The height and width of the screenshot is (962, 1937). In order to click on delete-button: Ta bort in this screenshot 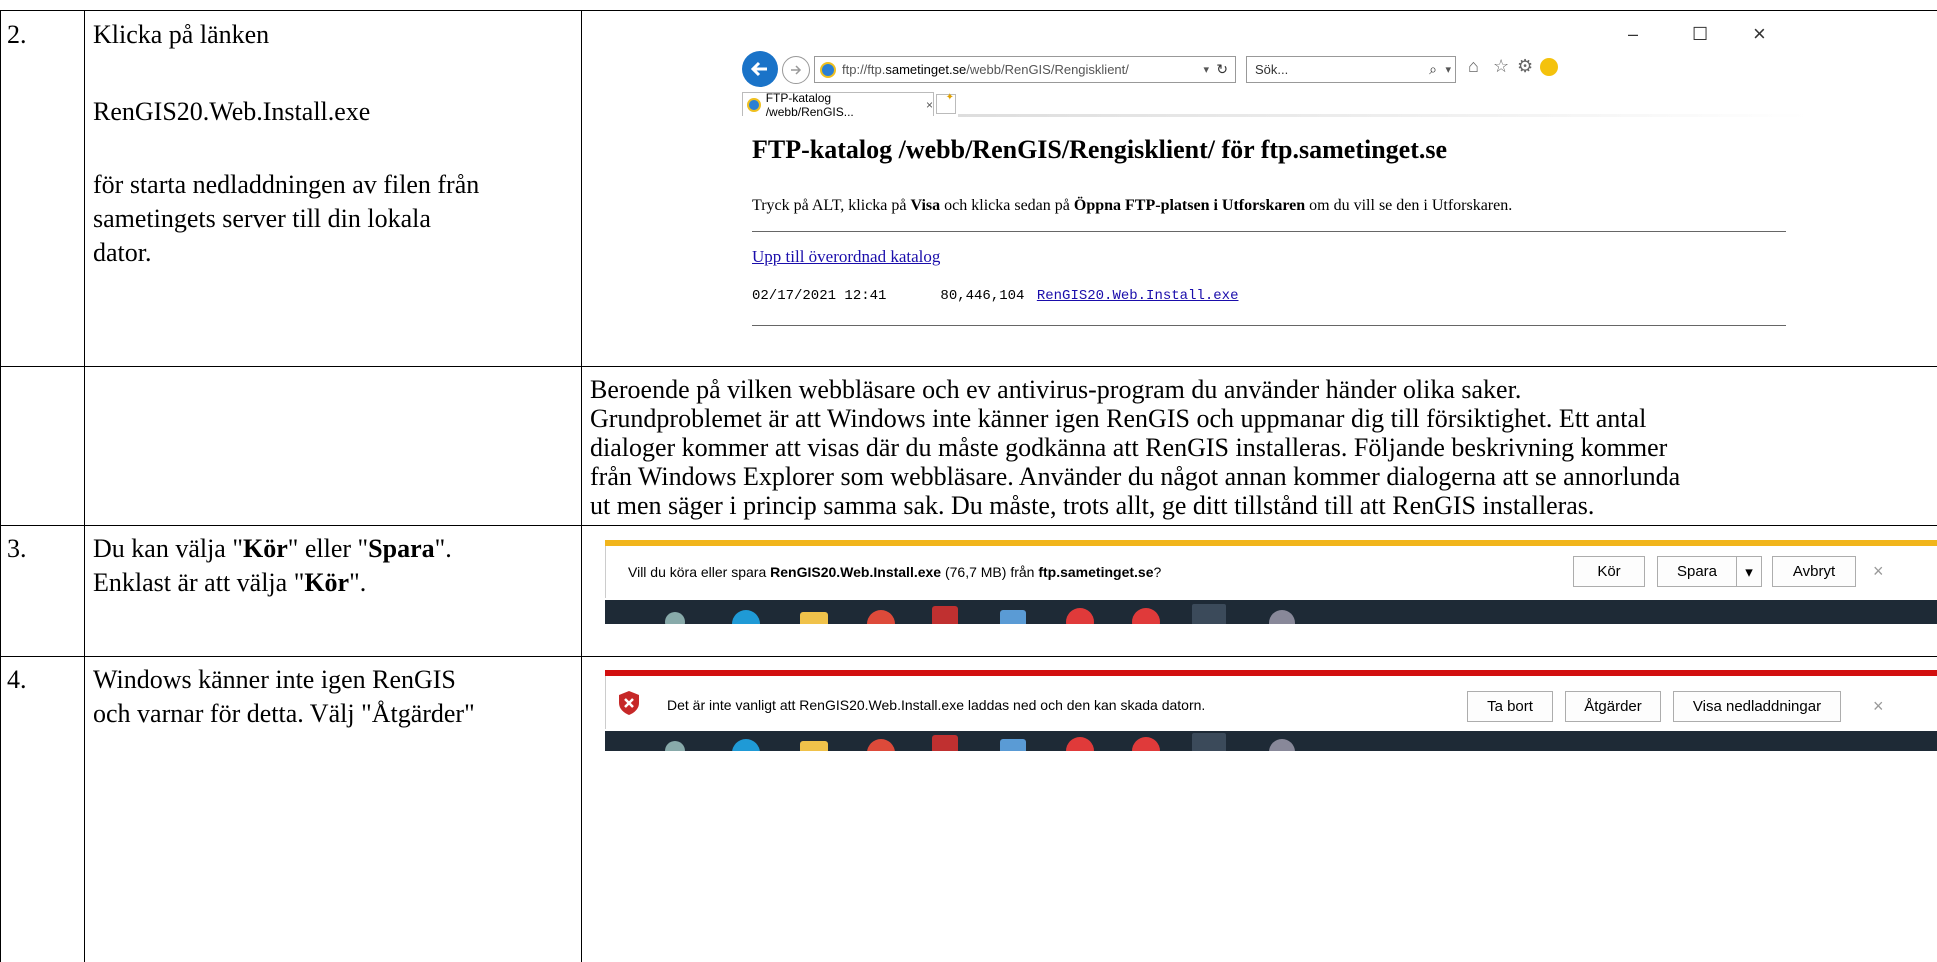, I will do `click(1510, 706)`.